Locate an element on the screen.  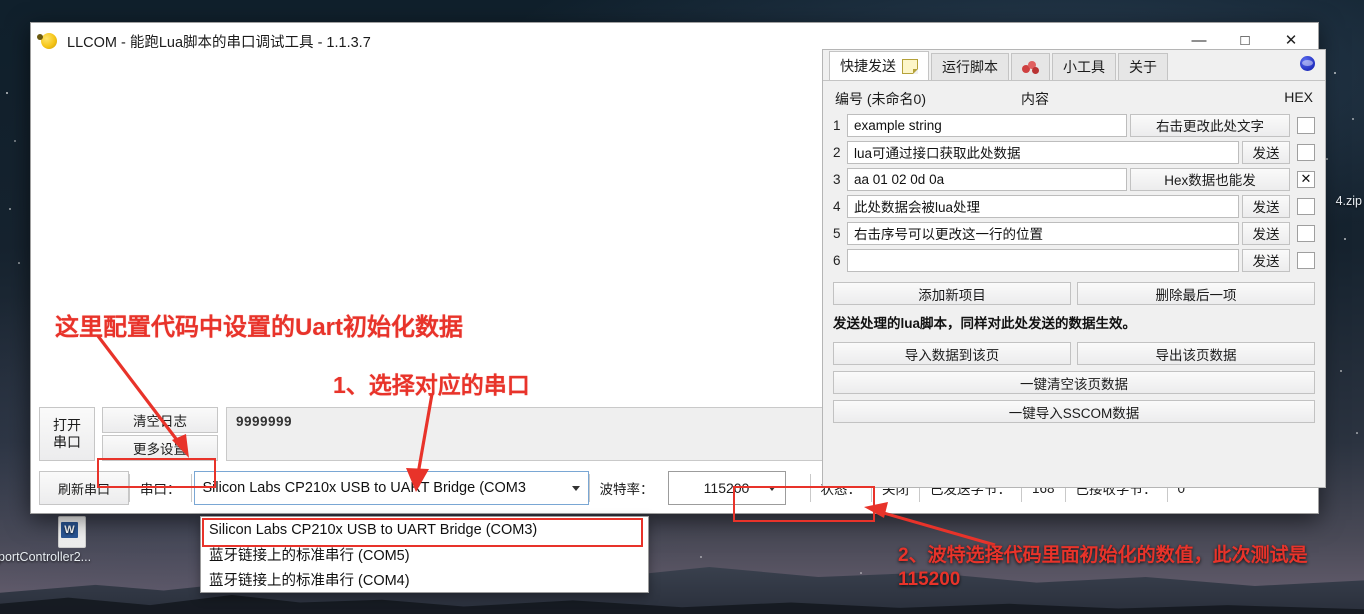
column-header-index: 编号 (未命名0) is located at coordinates (880, 99).